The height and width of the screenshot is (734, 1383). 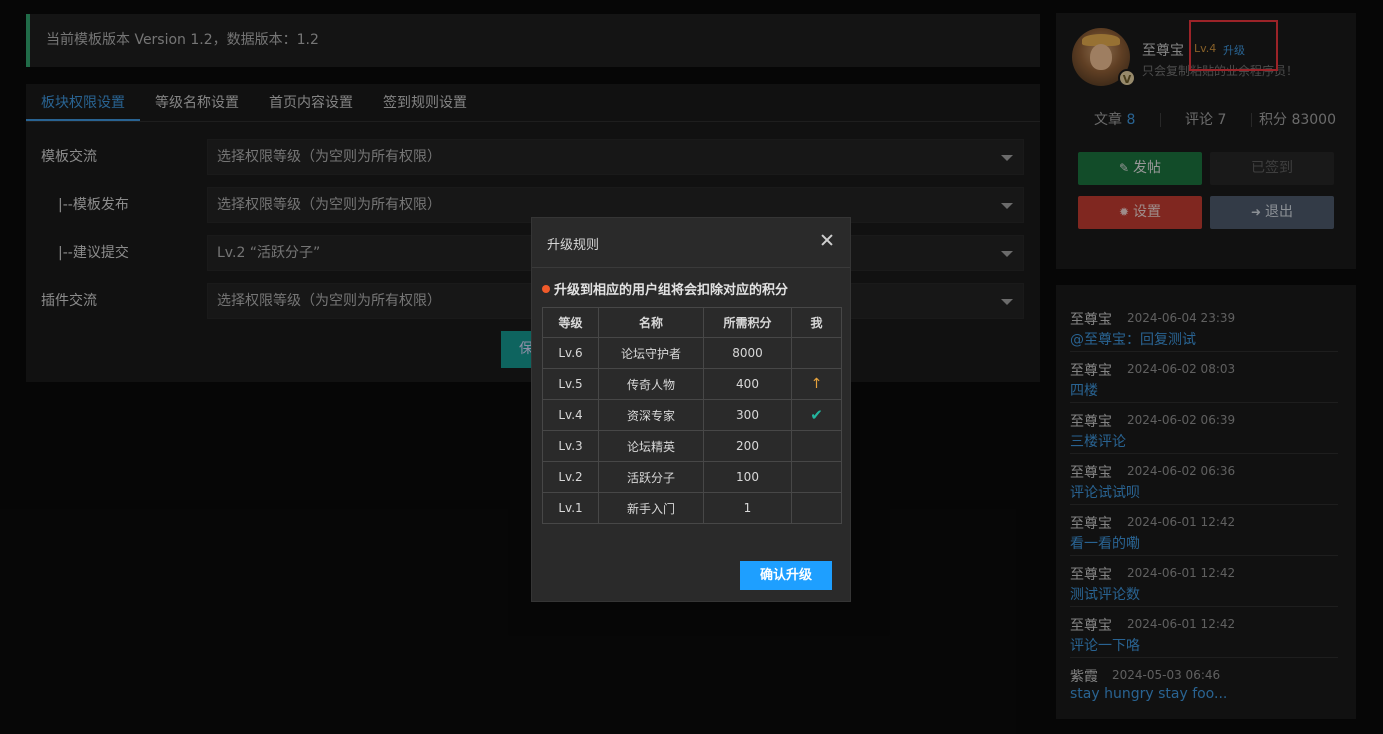 I want to click on table-row: Lv.3 论坛精英 200, so click(x=692, y=446).